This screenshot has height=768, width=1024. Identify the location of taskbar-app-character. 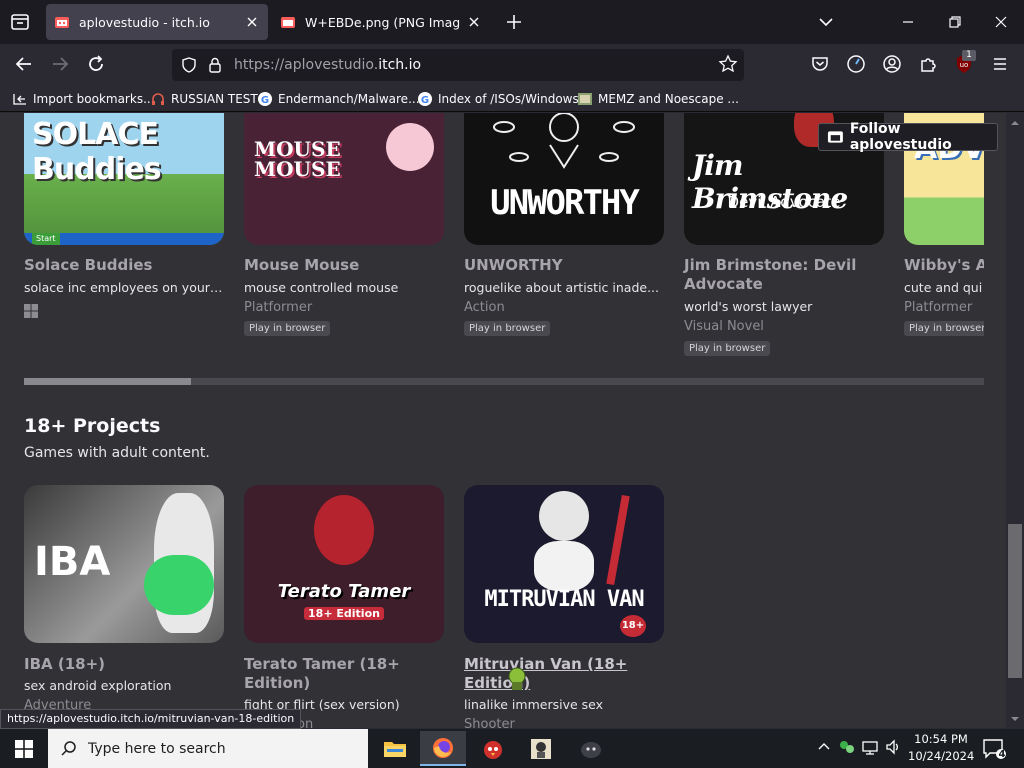
(541, 748).